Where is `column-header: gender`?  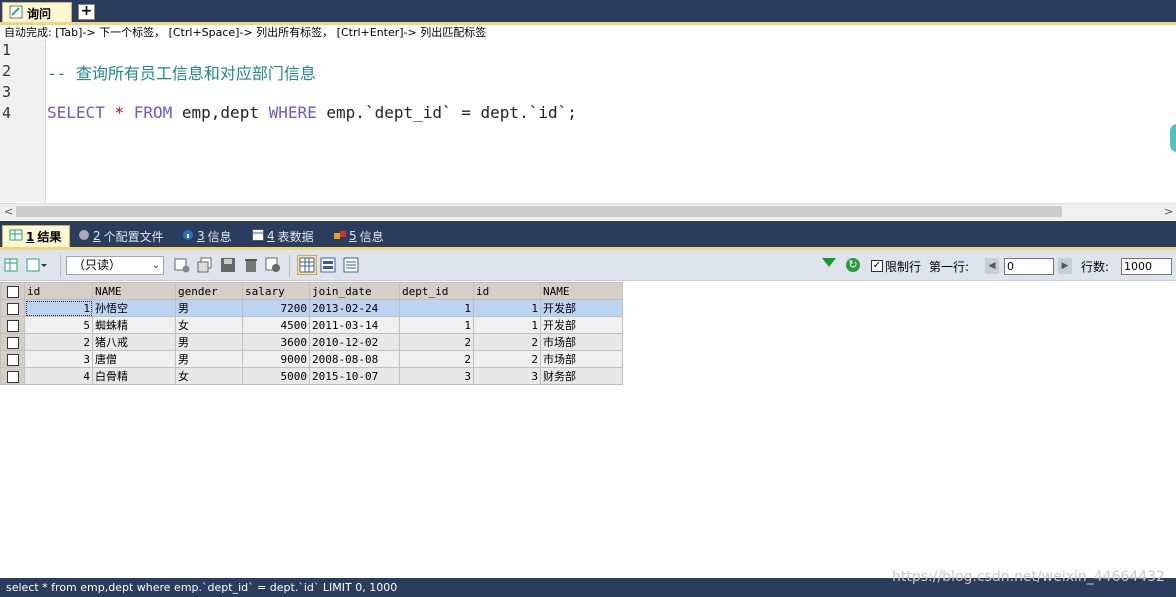 column-header: gender is located at coordinates (209, 291).